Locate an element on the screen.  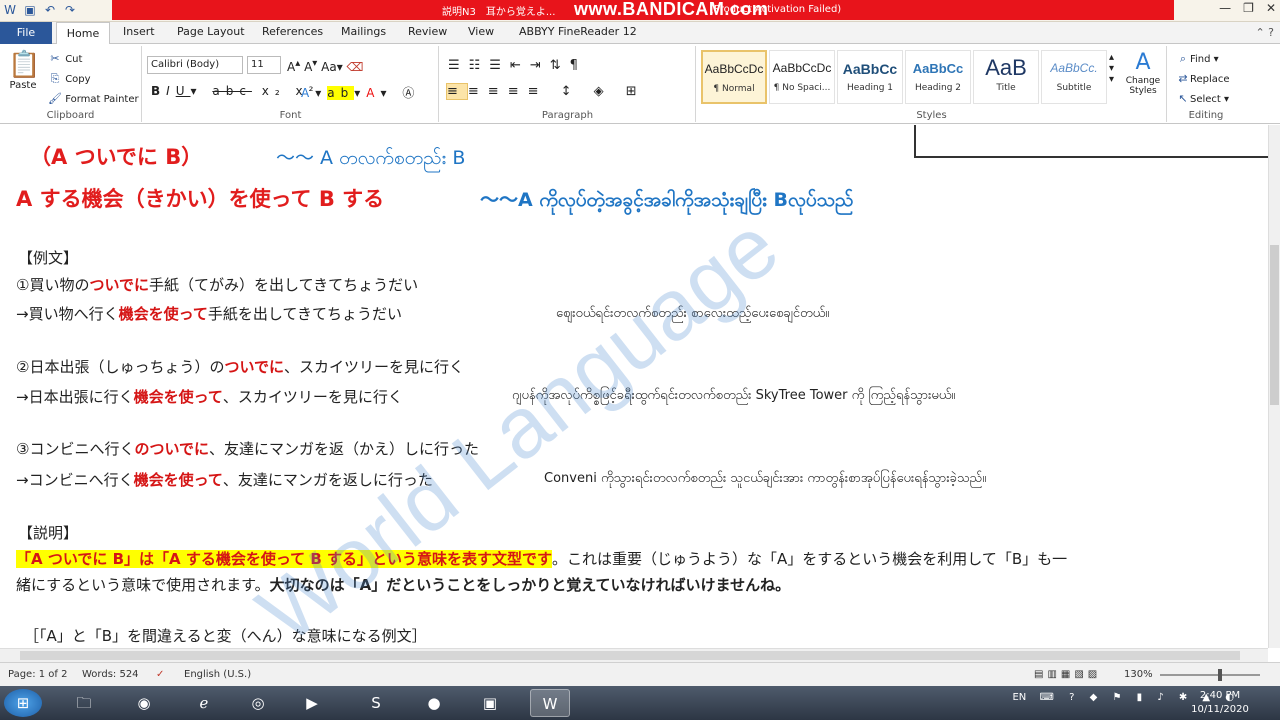
copy-icon: ⎘ is located at coordinates (55, 78).